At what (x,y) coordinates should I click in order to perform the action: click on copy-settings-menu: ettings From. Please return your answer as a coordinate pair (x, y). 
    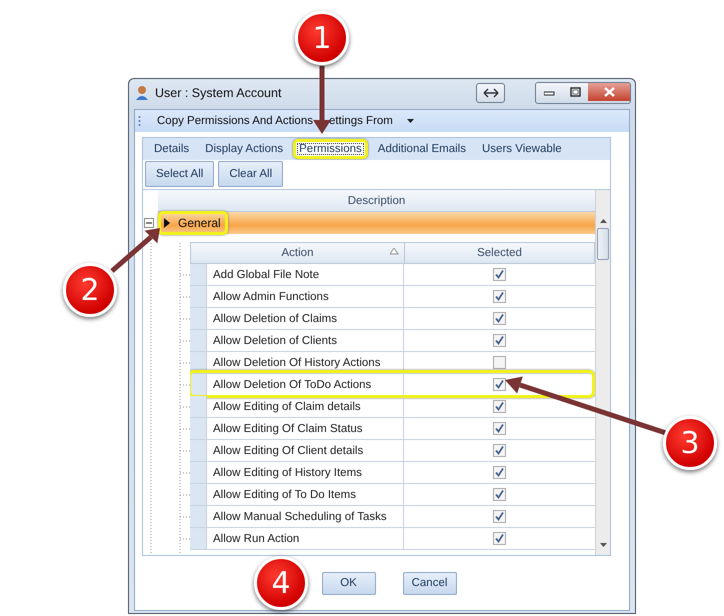
    Looking at the image, I should click on (360, 121).